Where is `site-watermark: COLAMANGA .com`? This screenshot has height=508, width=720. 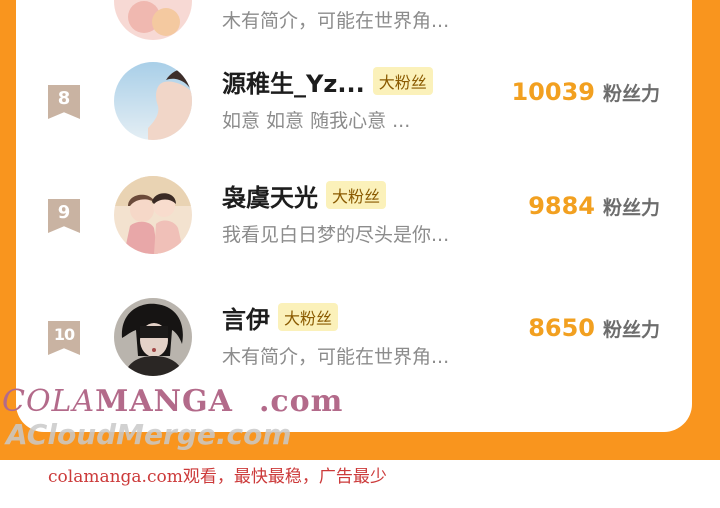 site-watermark: COLAMANGA .com is located at coordinates (172, 401).